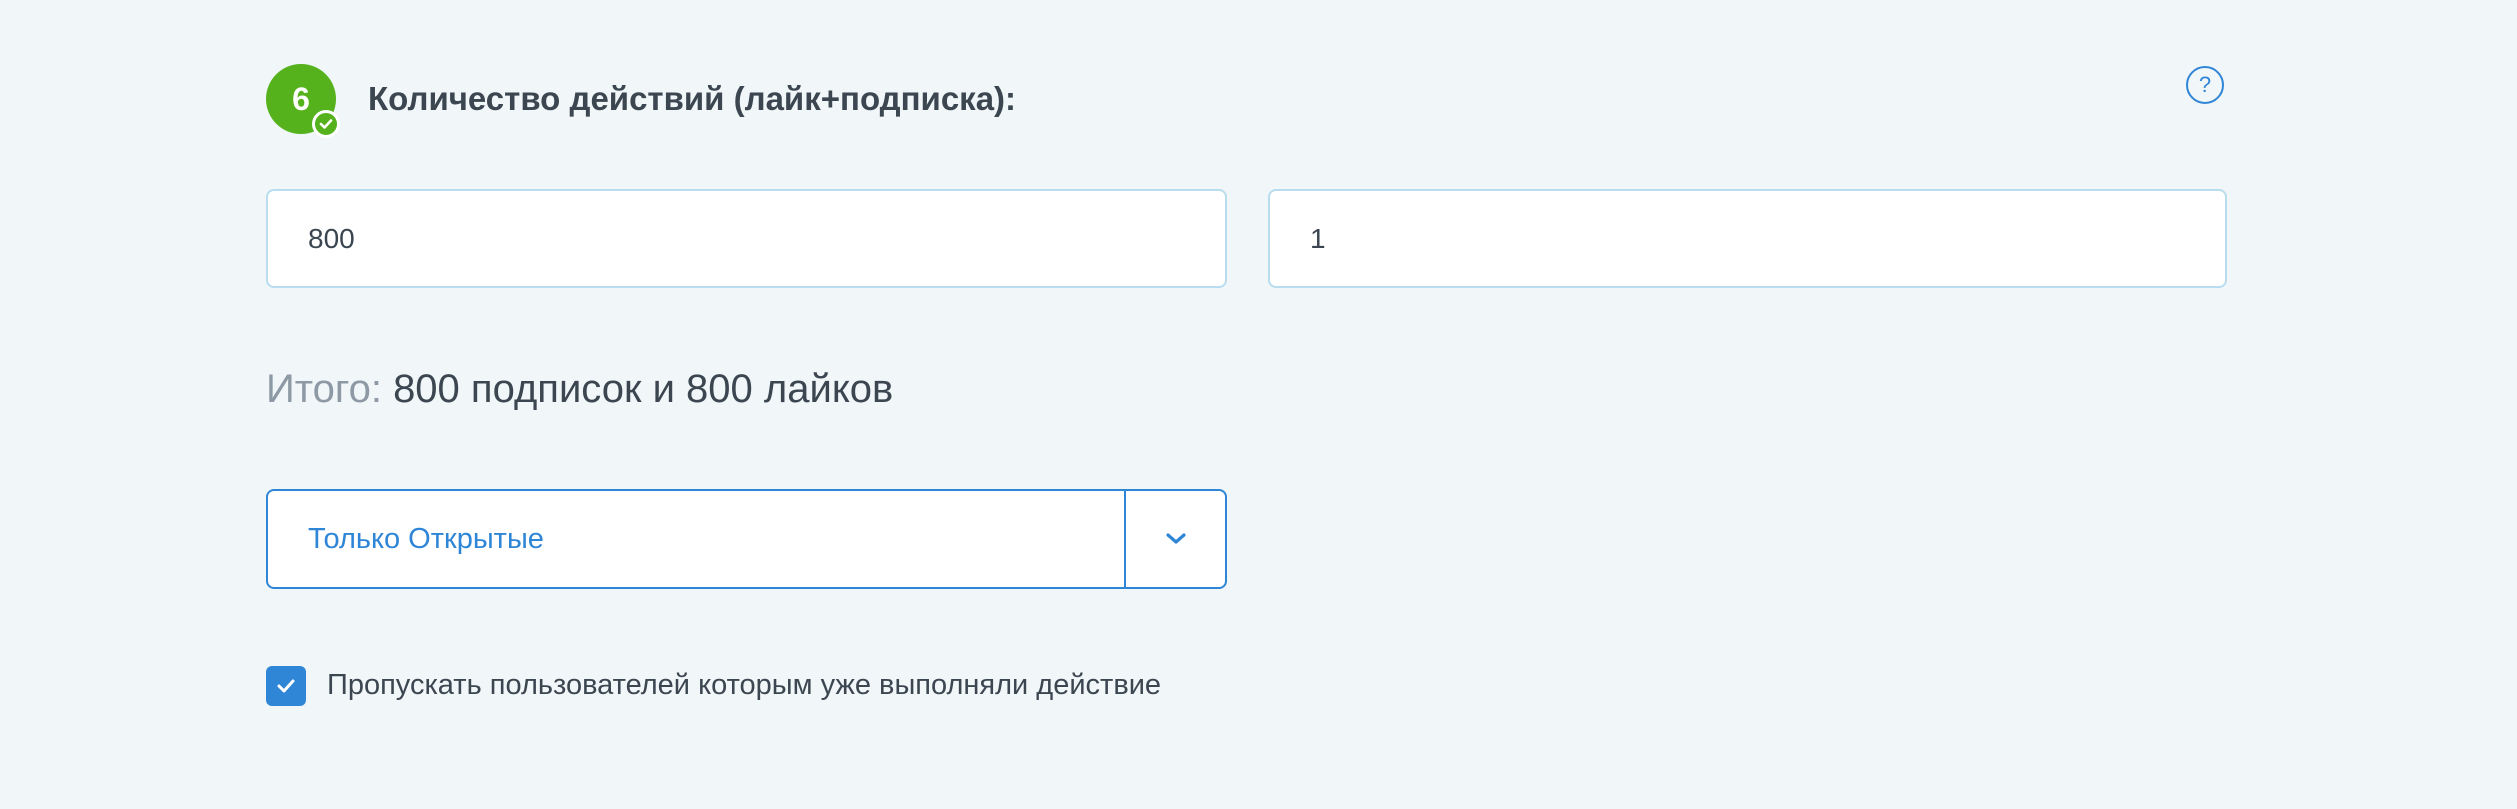  Describe the element at coordinates (692, 98) in the screenshot. I see `step-title: Количество действий (лайк+подписка):` at that location.